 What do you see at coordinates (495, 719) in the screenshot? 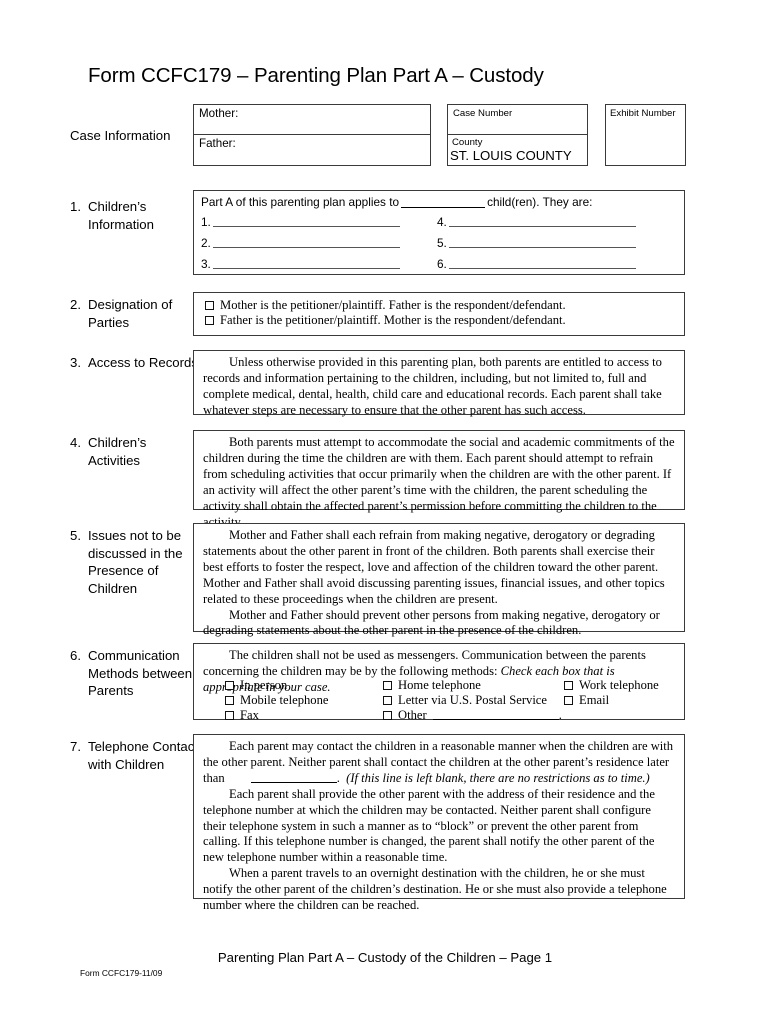
I see `other-method-blank` at bounding box center [495, 719].